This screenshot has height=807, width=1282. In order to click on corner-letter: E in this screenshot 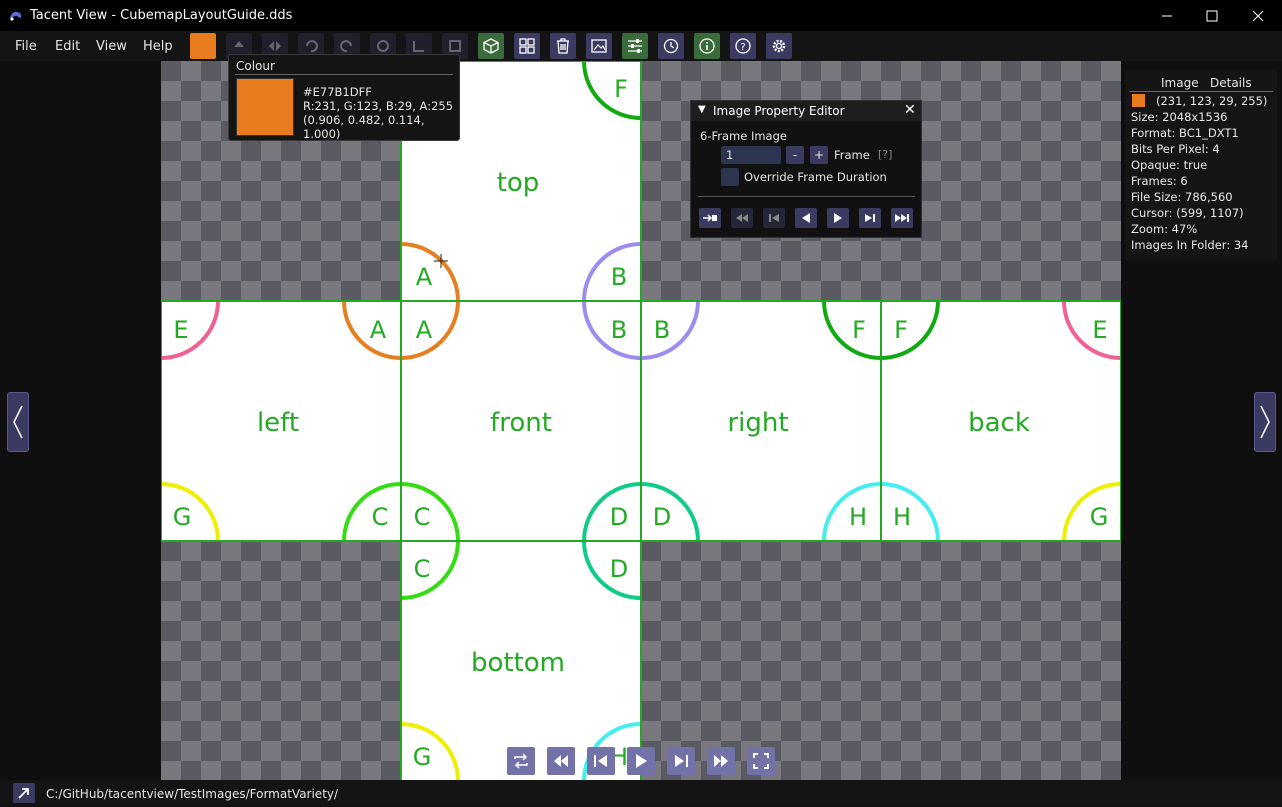, I will do `click(180, 330)`.